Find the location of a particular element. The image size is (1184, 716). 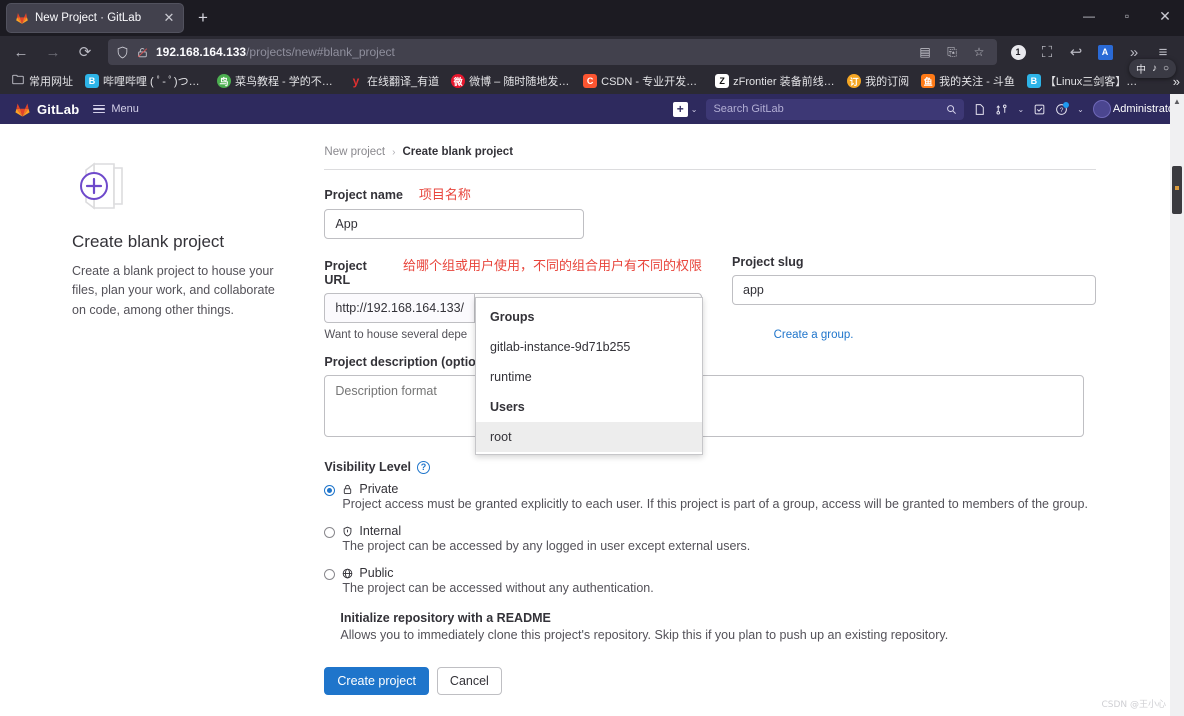

navbar-extensions: 1 ⛶ ↩ A » ≡ 中 ♪ ○ is located at coordinates (1091, 58).